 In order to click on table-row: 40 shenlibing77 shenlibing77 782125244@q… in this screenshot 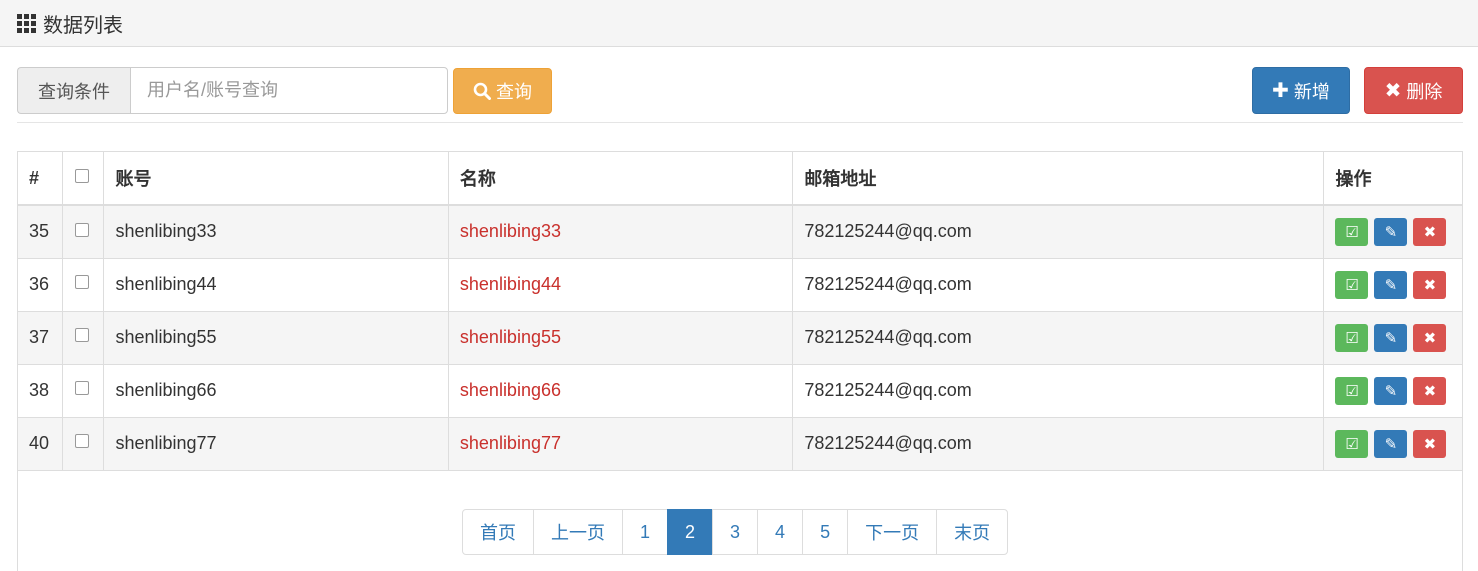, I will do `click(740, 443)`.